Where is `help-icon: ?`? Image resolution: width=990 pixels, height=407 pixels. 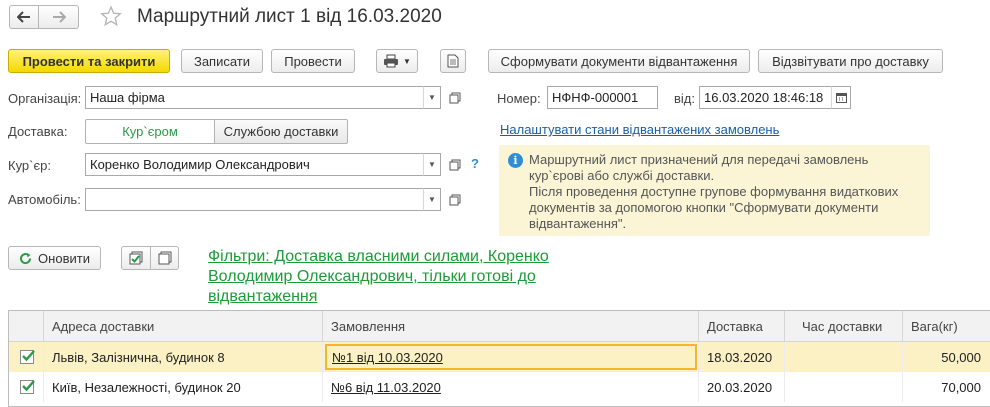
help-icon: ? is located at coordinates (475, 163).